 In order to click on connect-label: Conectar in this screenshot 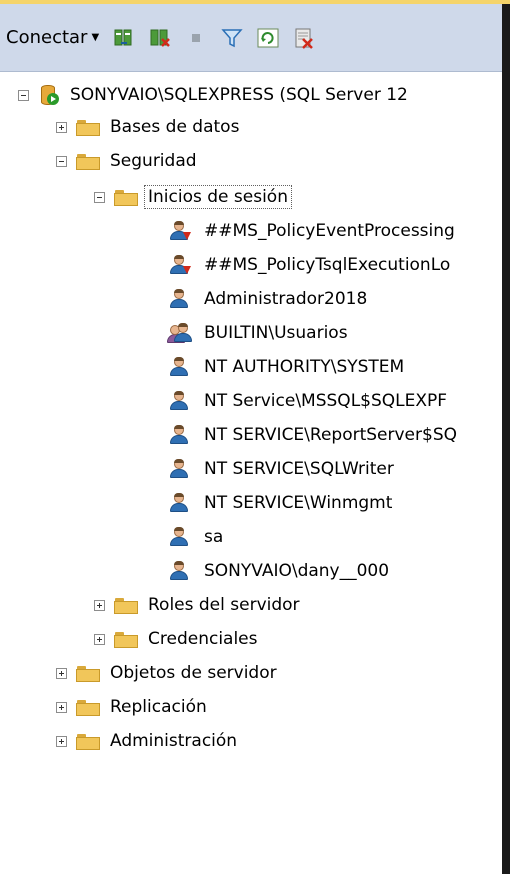, I will do `click(47, 37)`.